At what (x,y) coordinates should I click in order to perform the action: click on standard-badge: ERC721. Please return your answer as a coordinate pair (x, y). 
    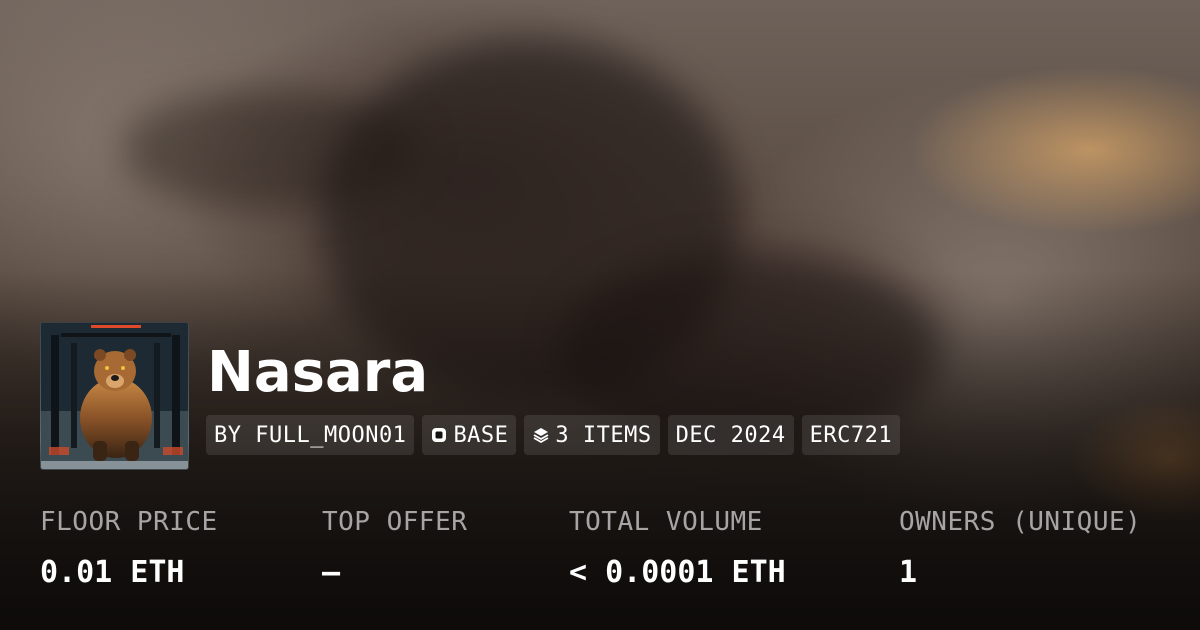
    Looking at the image, I should click on (851, 435).